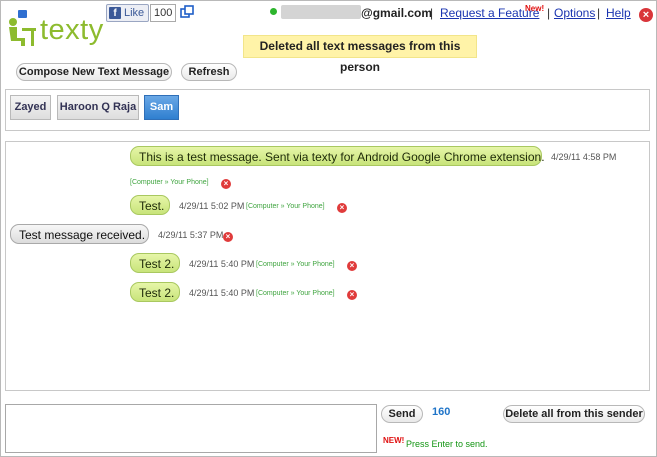  I want to click on help-link: Help, so click(618, 13).